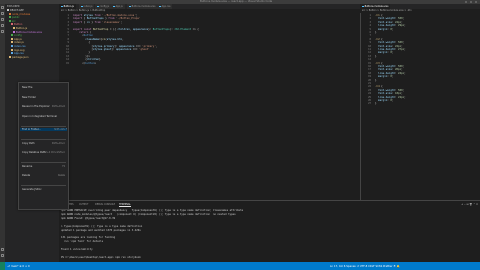 The width and height of the screenshot is (480, 270). I want to click on terminal-line: npm WARN Found: @types/react@17.0.39, so click(88, 218).